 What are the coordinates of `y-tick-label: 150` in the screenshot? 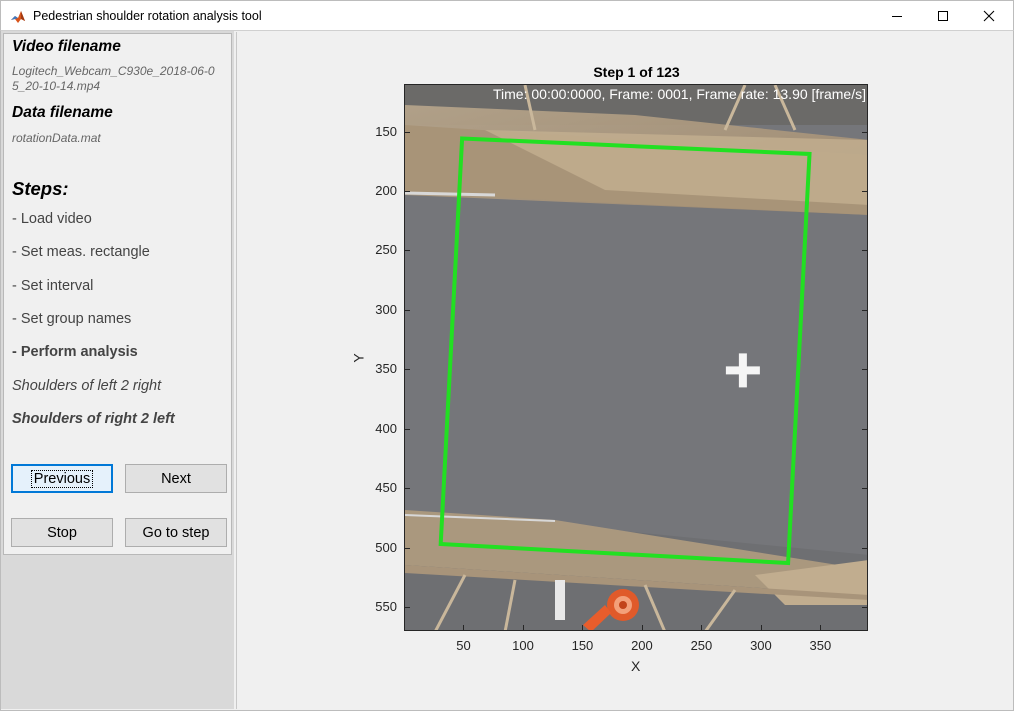 It's located at (386, 131).